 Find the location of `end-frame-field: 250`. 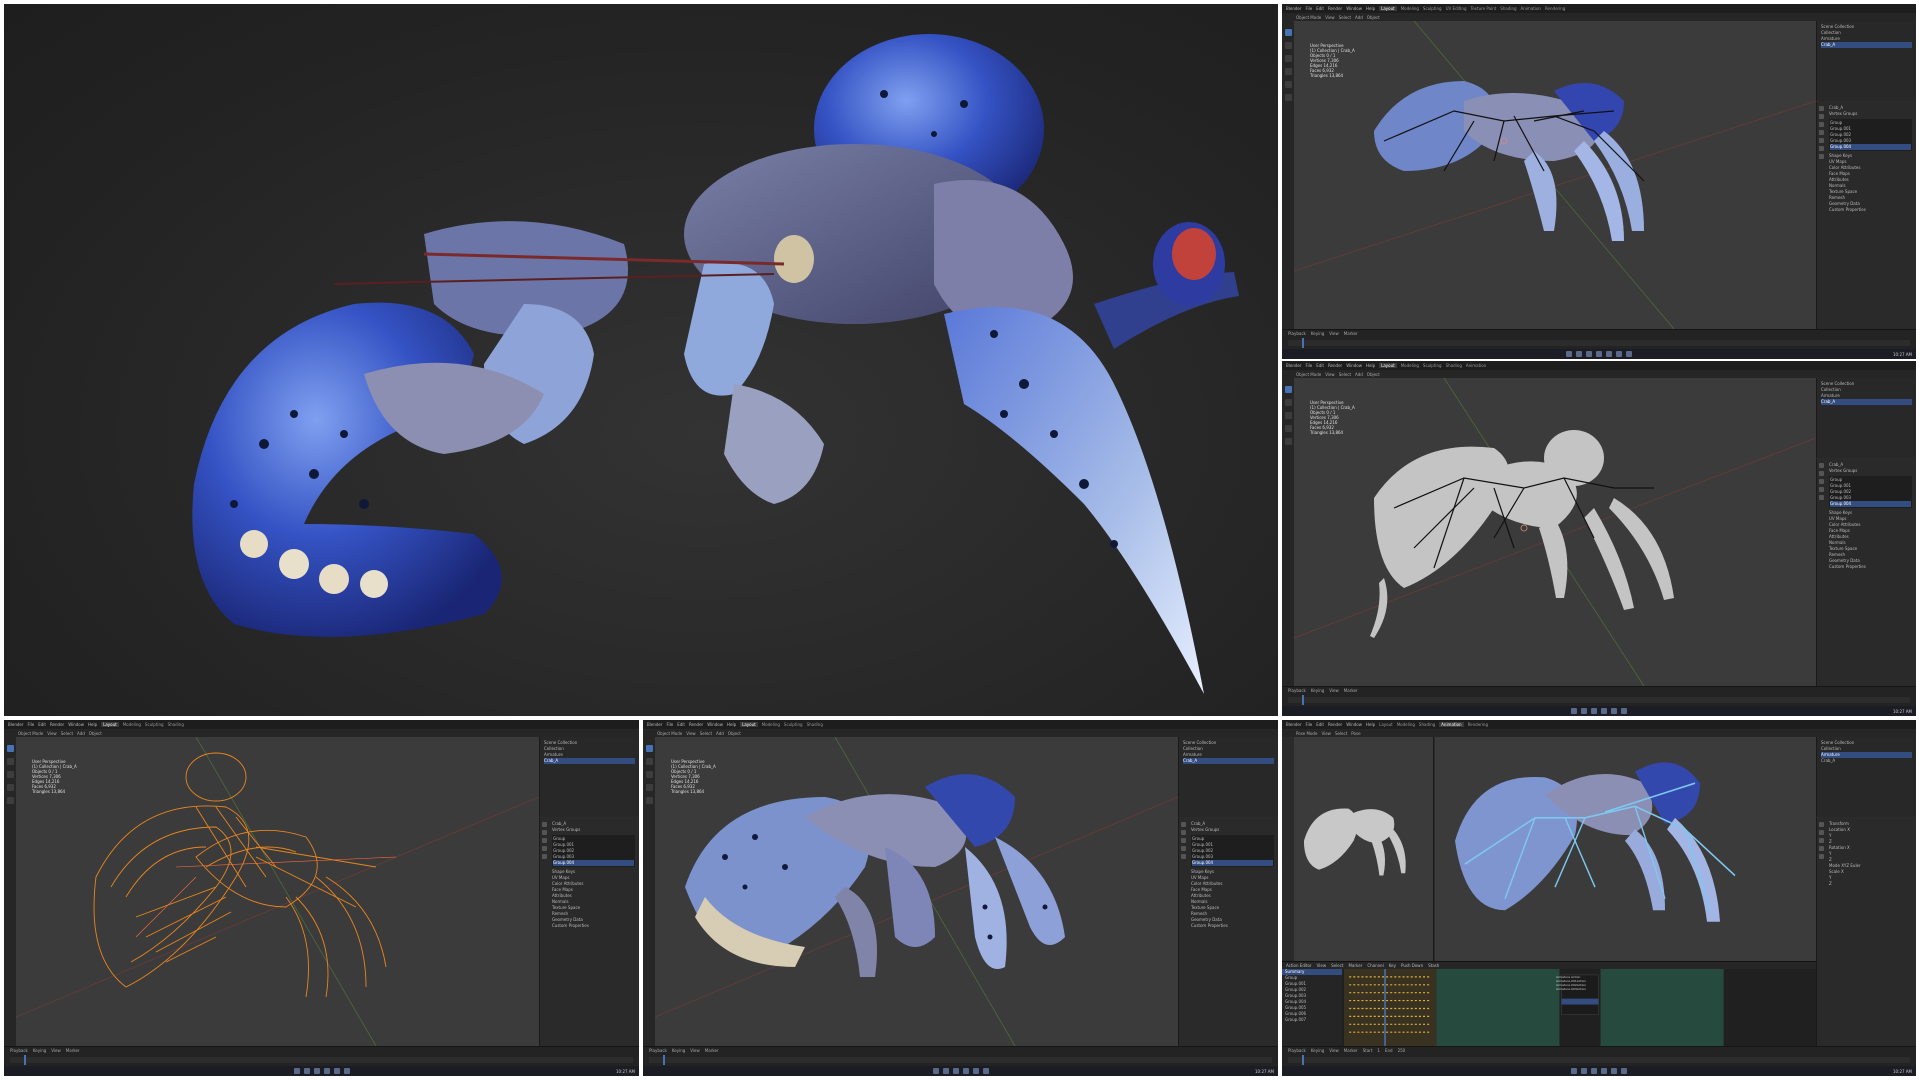

end-frame-field: 250 is located at coordinates (1402, 1050).